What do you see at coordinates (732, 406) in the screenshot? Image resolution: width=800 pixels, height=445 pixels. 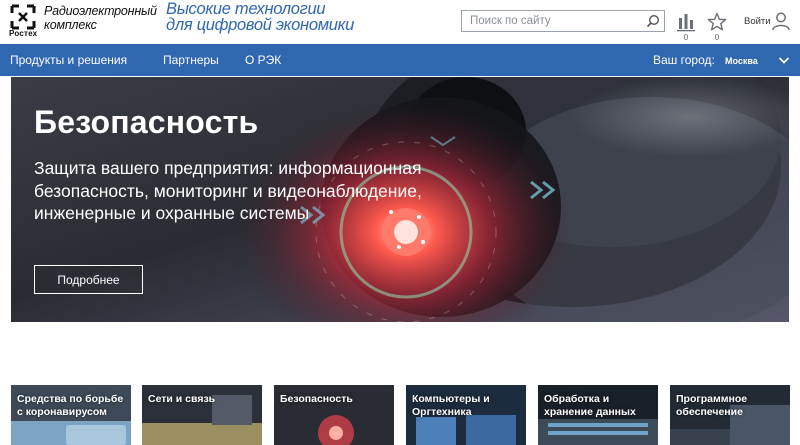 I see `tile-label: Программное обеспечение` at bounding box center [732, 406].